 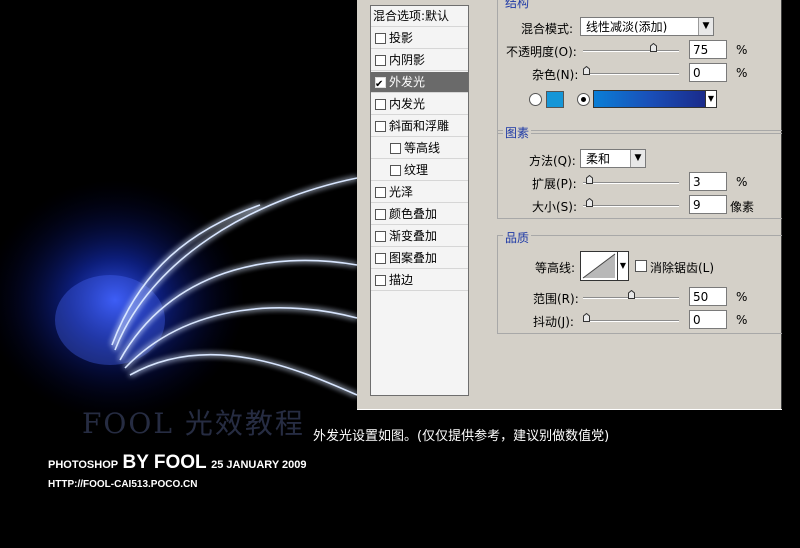 I want to click on jitter-input: 0, so click(x=708, y=319).